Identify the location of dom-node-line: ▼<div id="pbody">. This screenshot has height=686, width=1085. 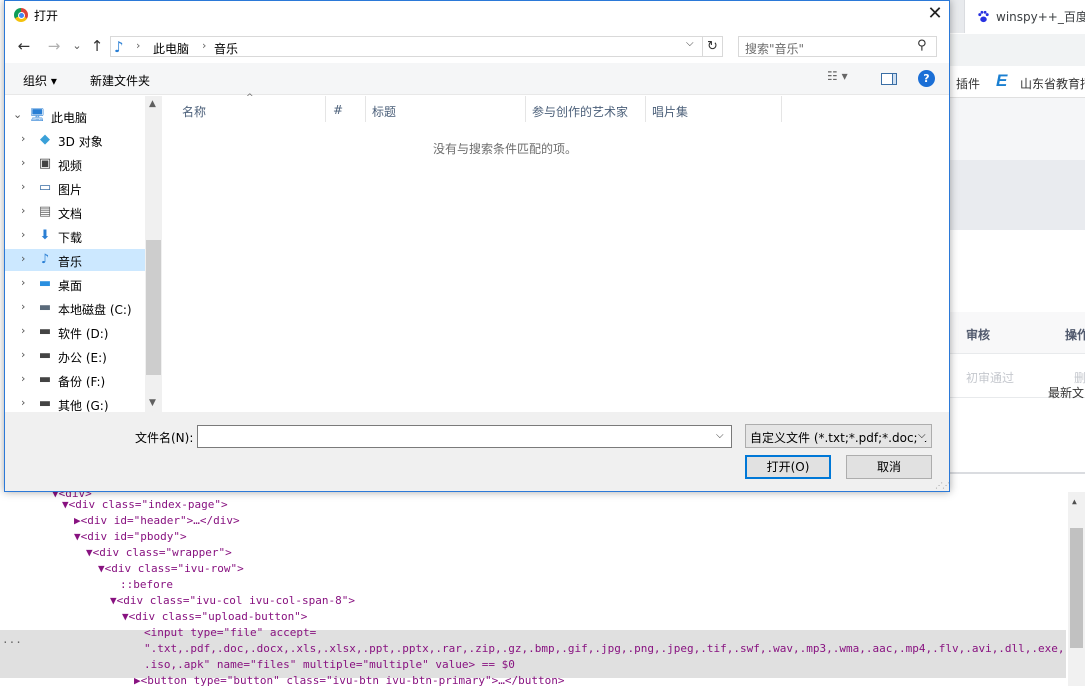
(130, 537).